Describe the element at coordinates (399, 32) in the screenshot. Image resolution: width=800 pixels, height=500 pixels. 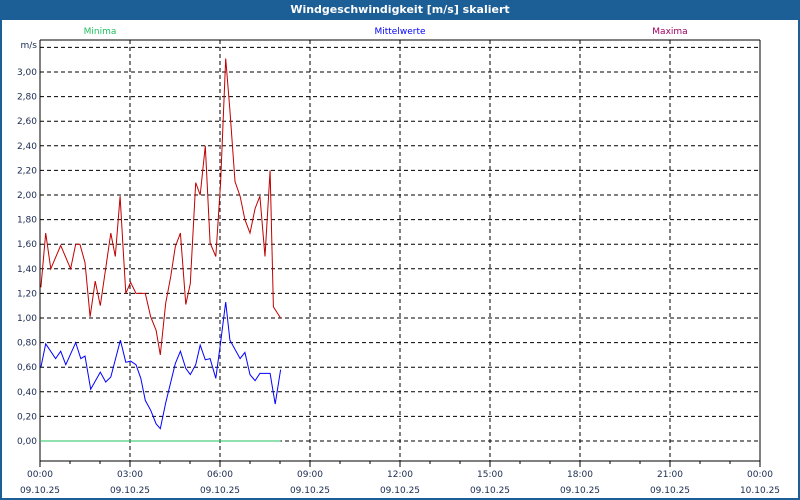
I see `legend-mittelwerte: Mittelwerte` at that location.